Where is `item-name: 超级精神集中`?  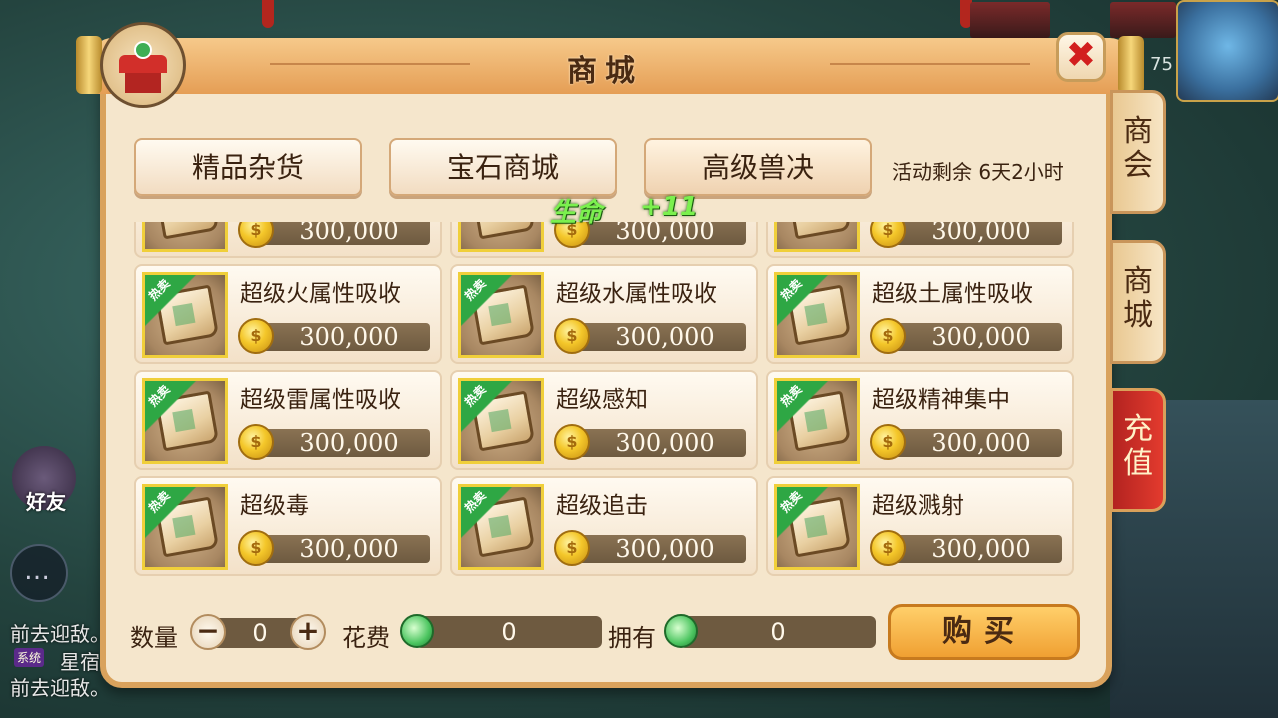 item-name: 超级精神集中 is located at coordinates (941, 400).